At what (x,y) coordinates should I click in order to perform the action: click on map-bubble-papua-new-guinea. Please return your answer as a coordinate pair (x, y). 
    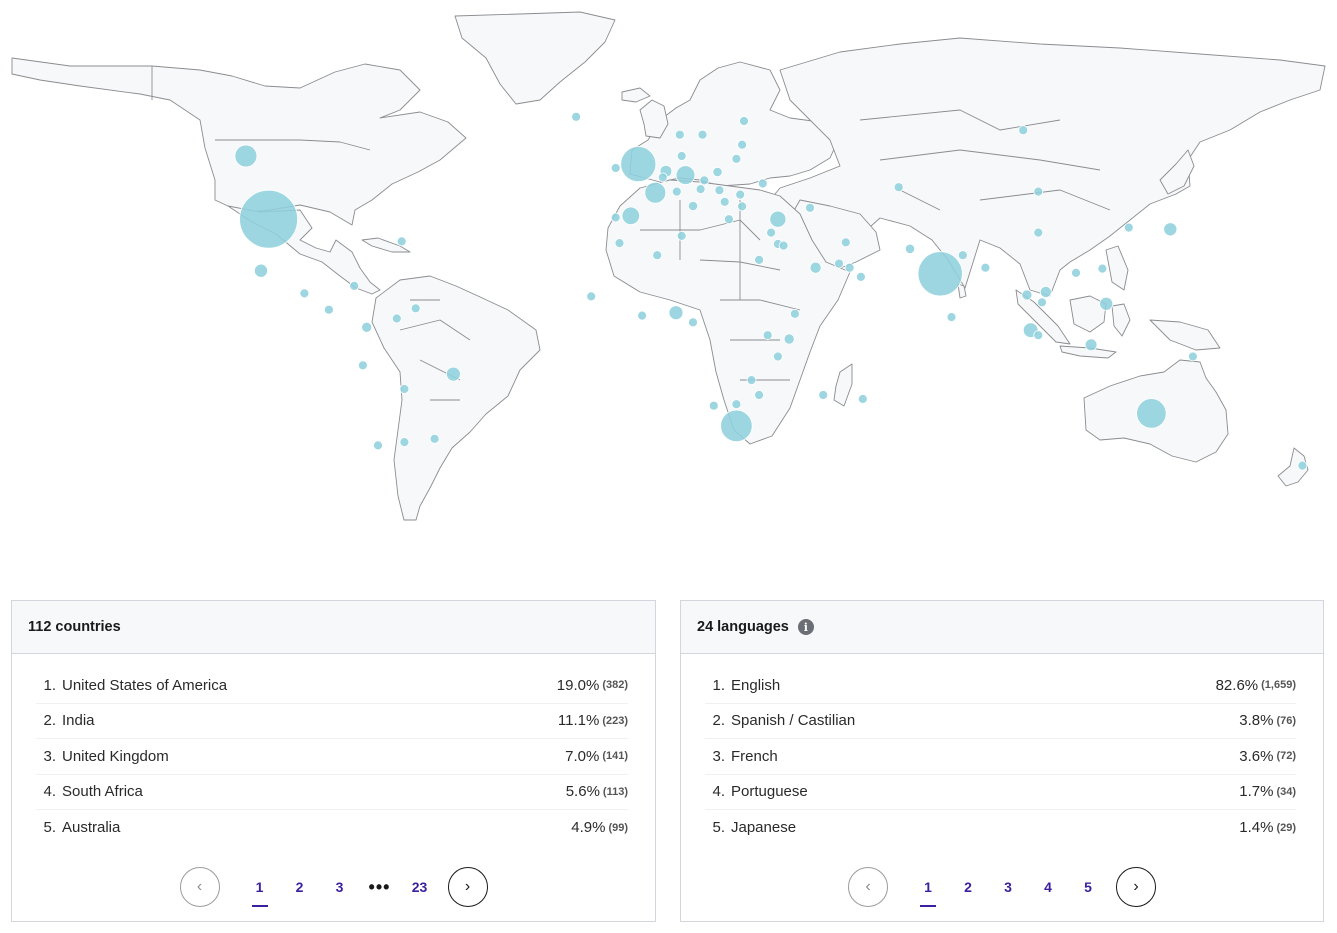
    Looking at the image, I should click on (1193, 356).